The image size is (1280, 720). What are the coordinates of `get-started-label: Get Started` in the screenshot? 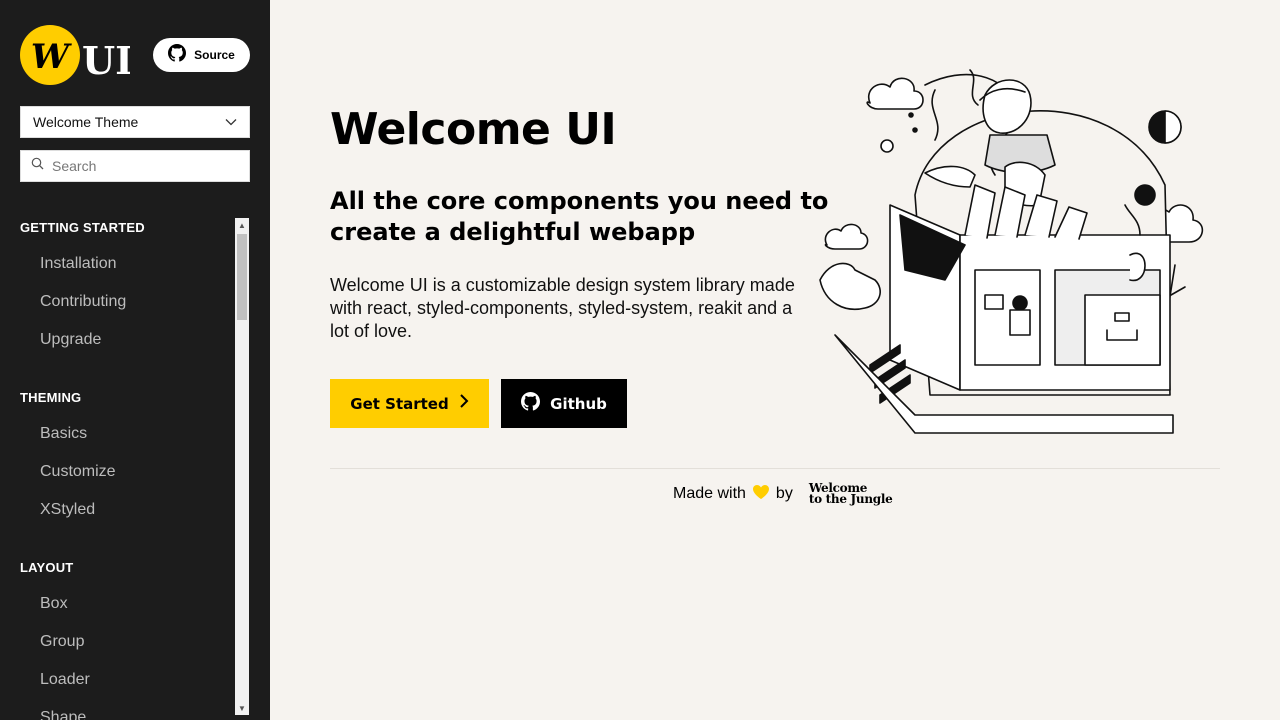 It's located at (399, 403).